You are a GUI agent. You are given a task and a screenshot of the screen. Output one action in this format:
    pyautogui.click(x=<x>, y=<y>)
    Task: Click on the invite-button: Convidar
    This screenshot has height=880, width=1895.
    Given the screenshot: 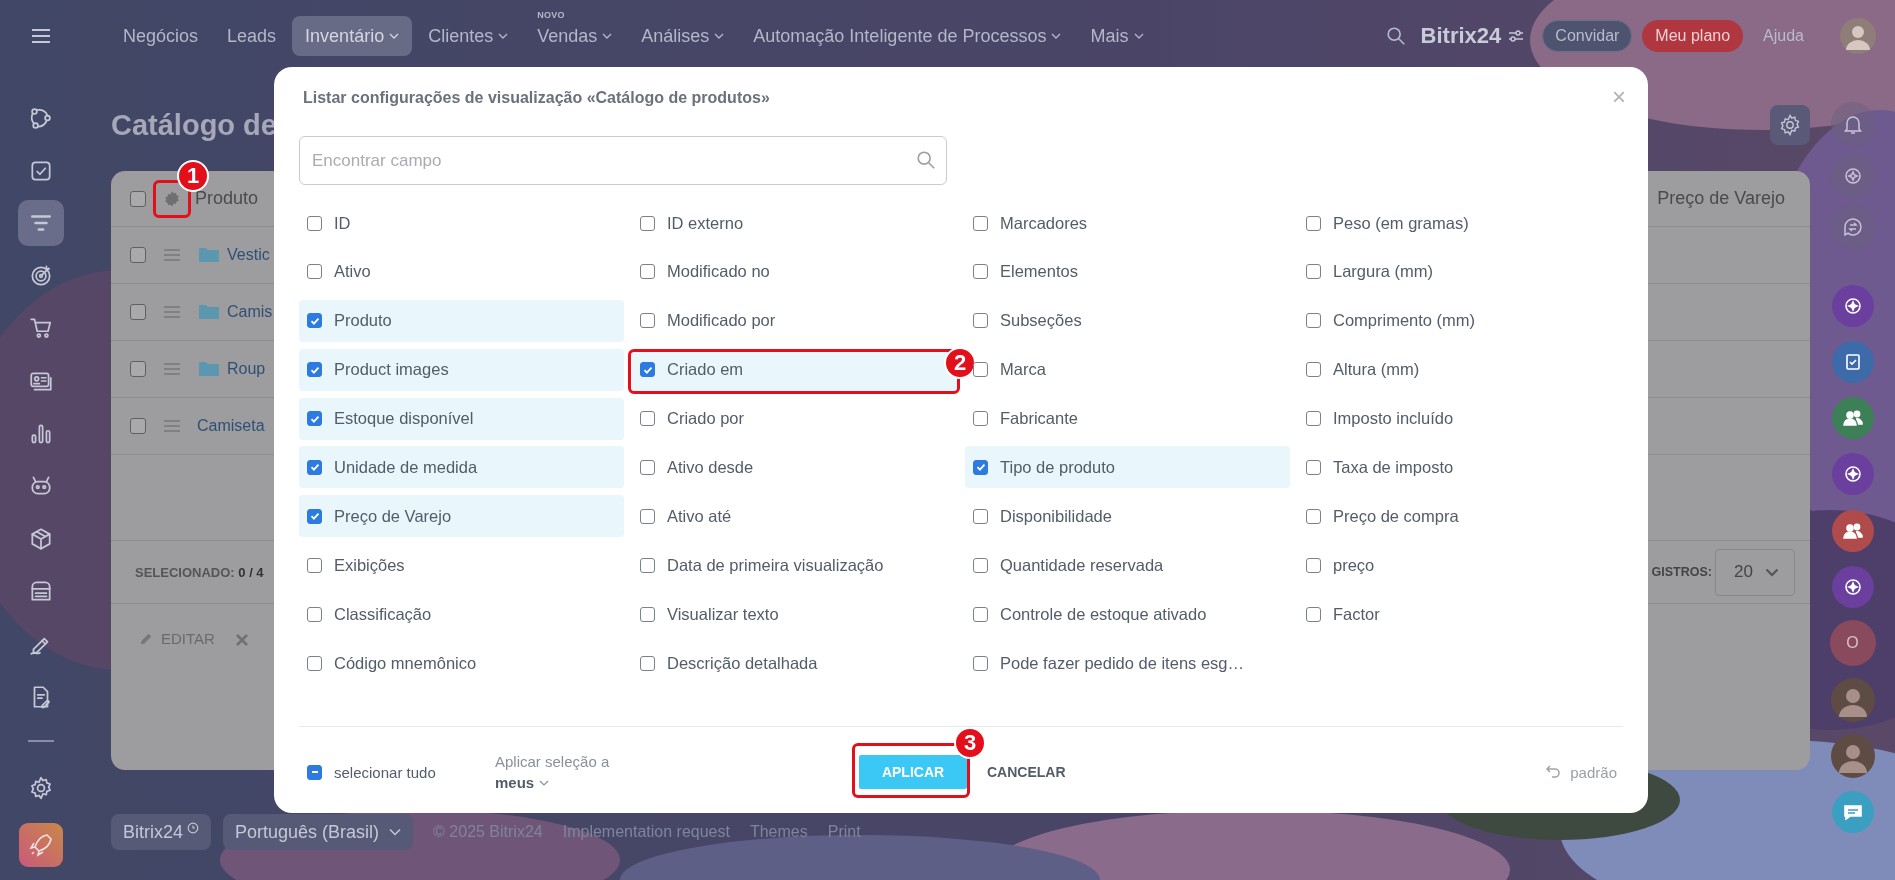 What is the action you would take?
    pyautogui.click(x=1587, y=36)
    